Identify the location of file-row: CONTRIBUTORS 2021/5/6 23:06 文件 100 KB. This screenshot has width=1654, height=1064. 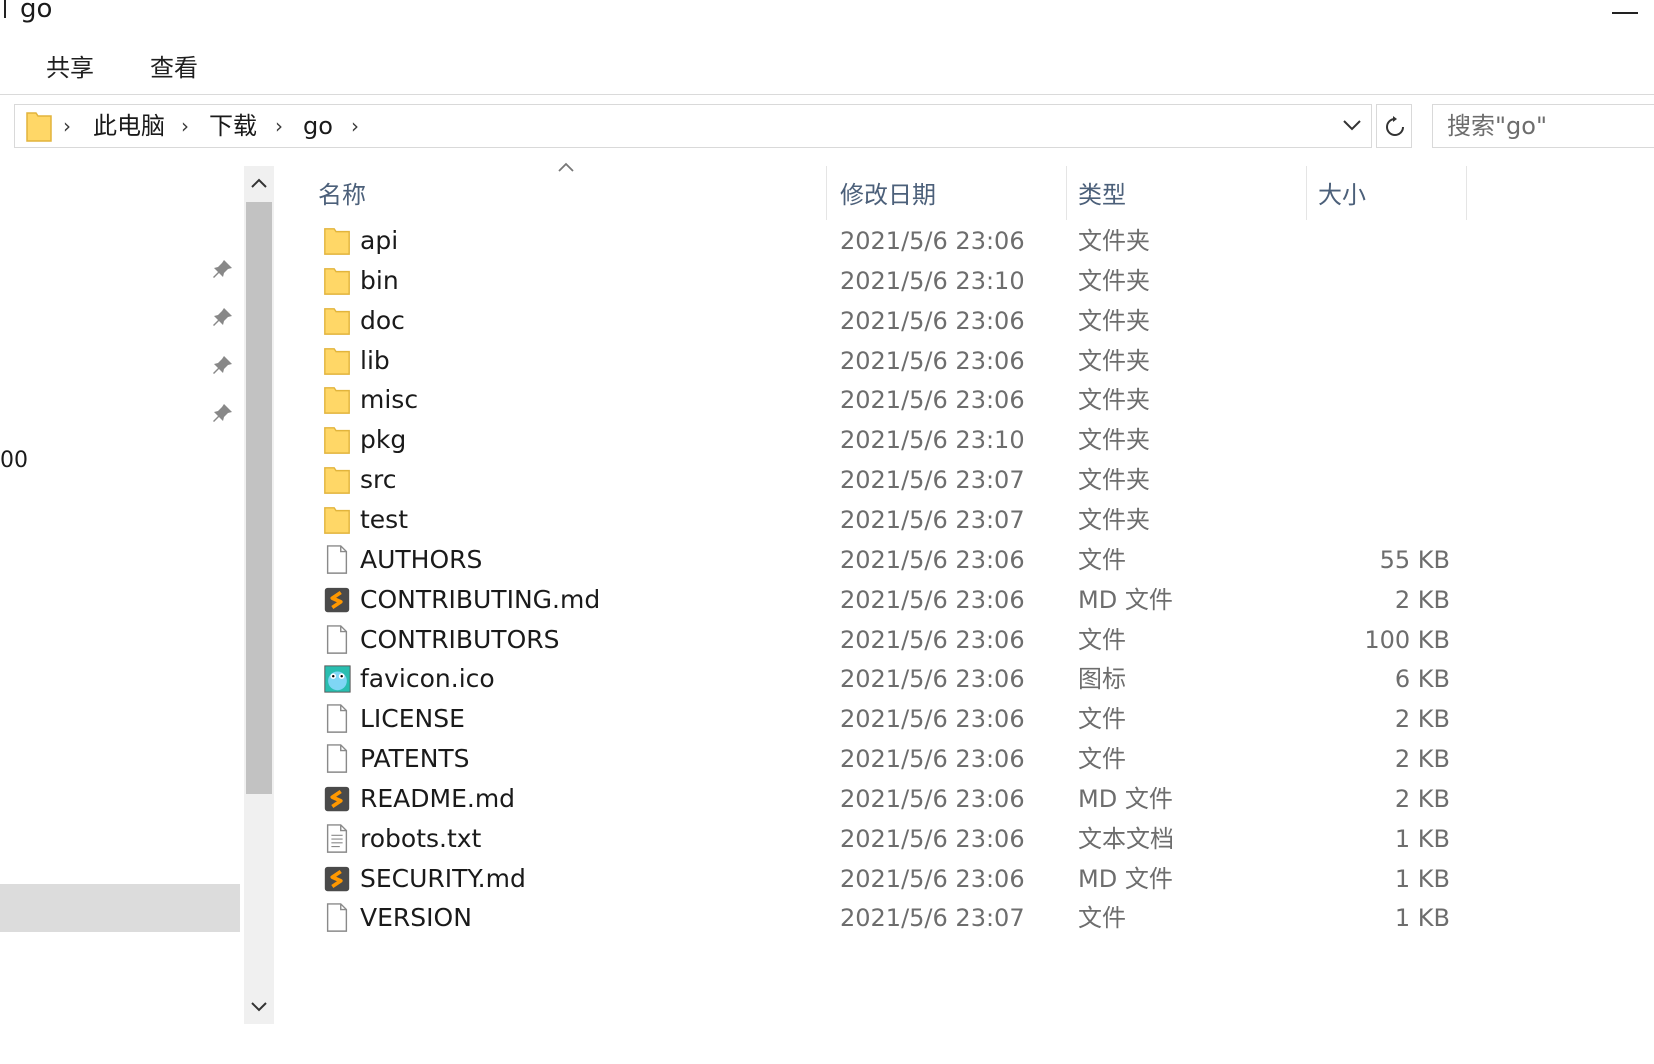
(885, 640).